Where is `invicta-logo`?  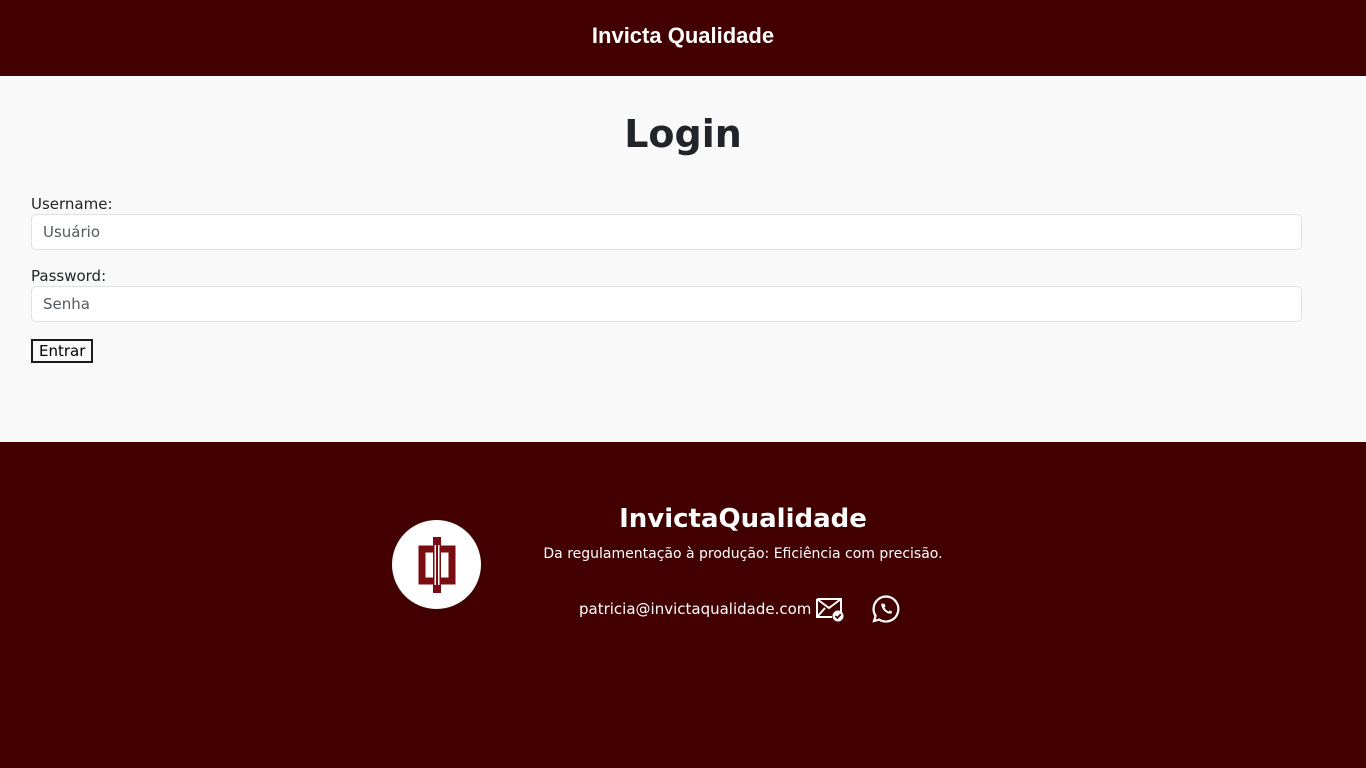
invicta-logo is located at coordinates (436, 564).